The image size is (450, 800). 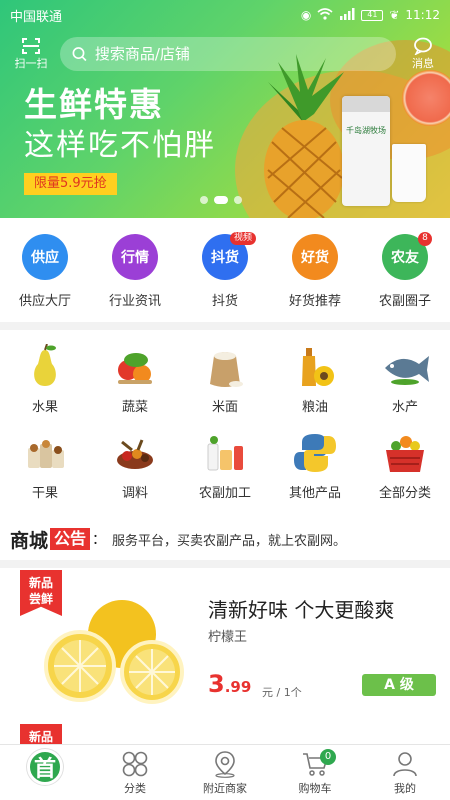 What do you see at coordinates (135, 788) in the screenshot?
I see `tab-label: 分类` at bounding box center [135, 788].